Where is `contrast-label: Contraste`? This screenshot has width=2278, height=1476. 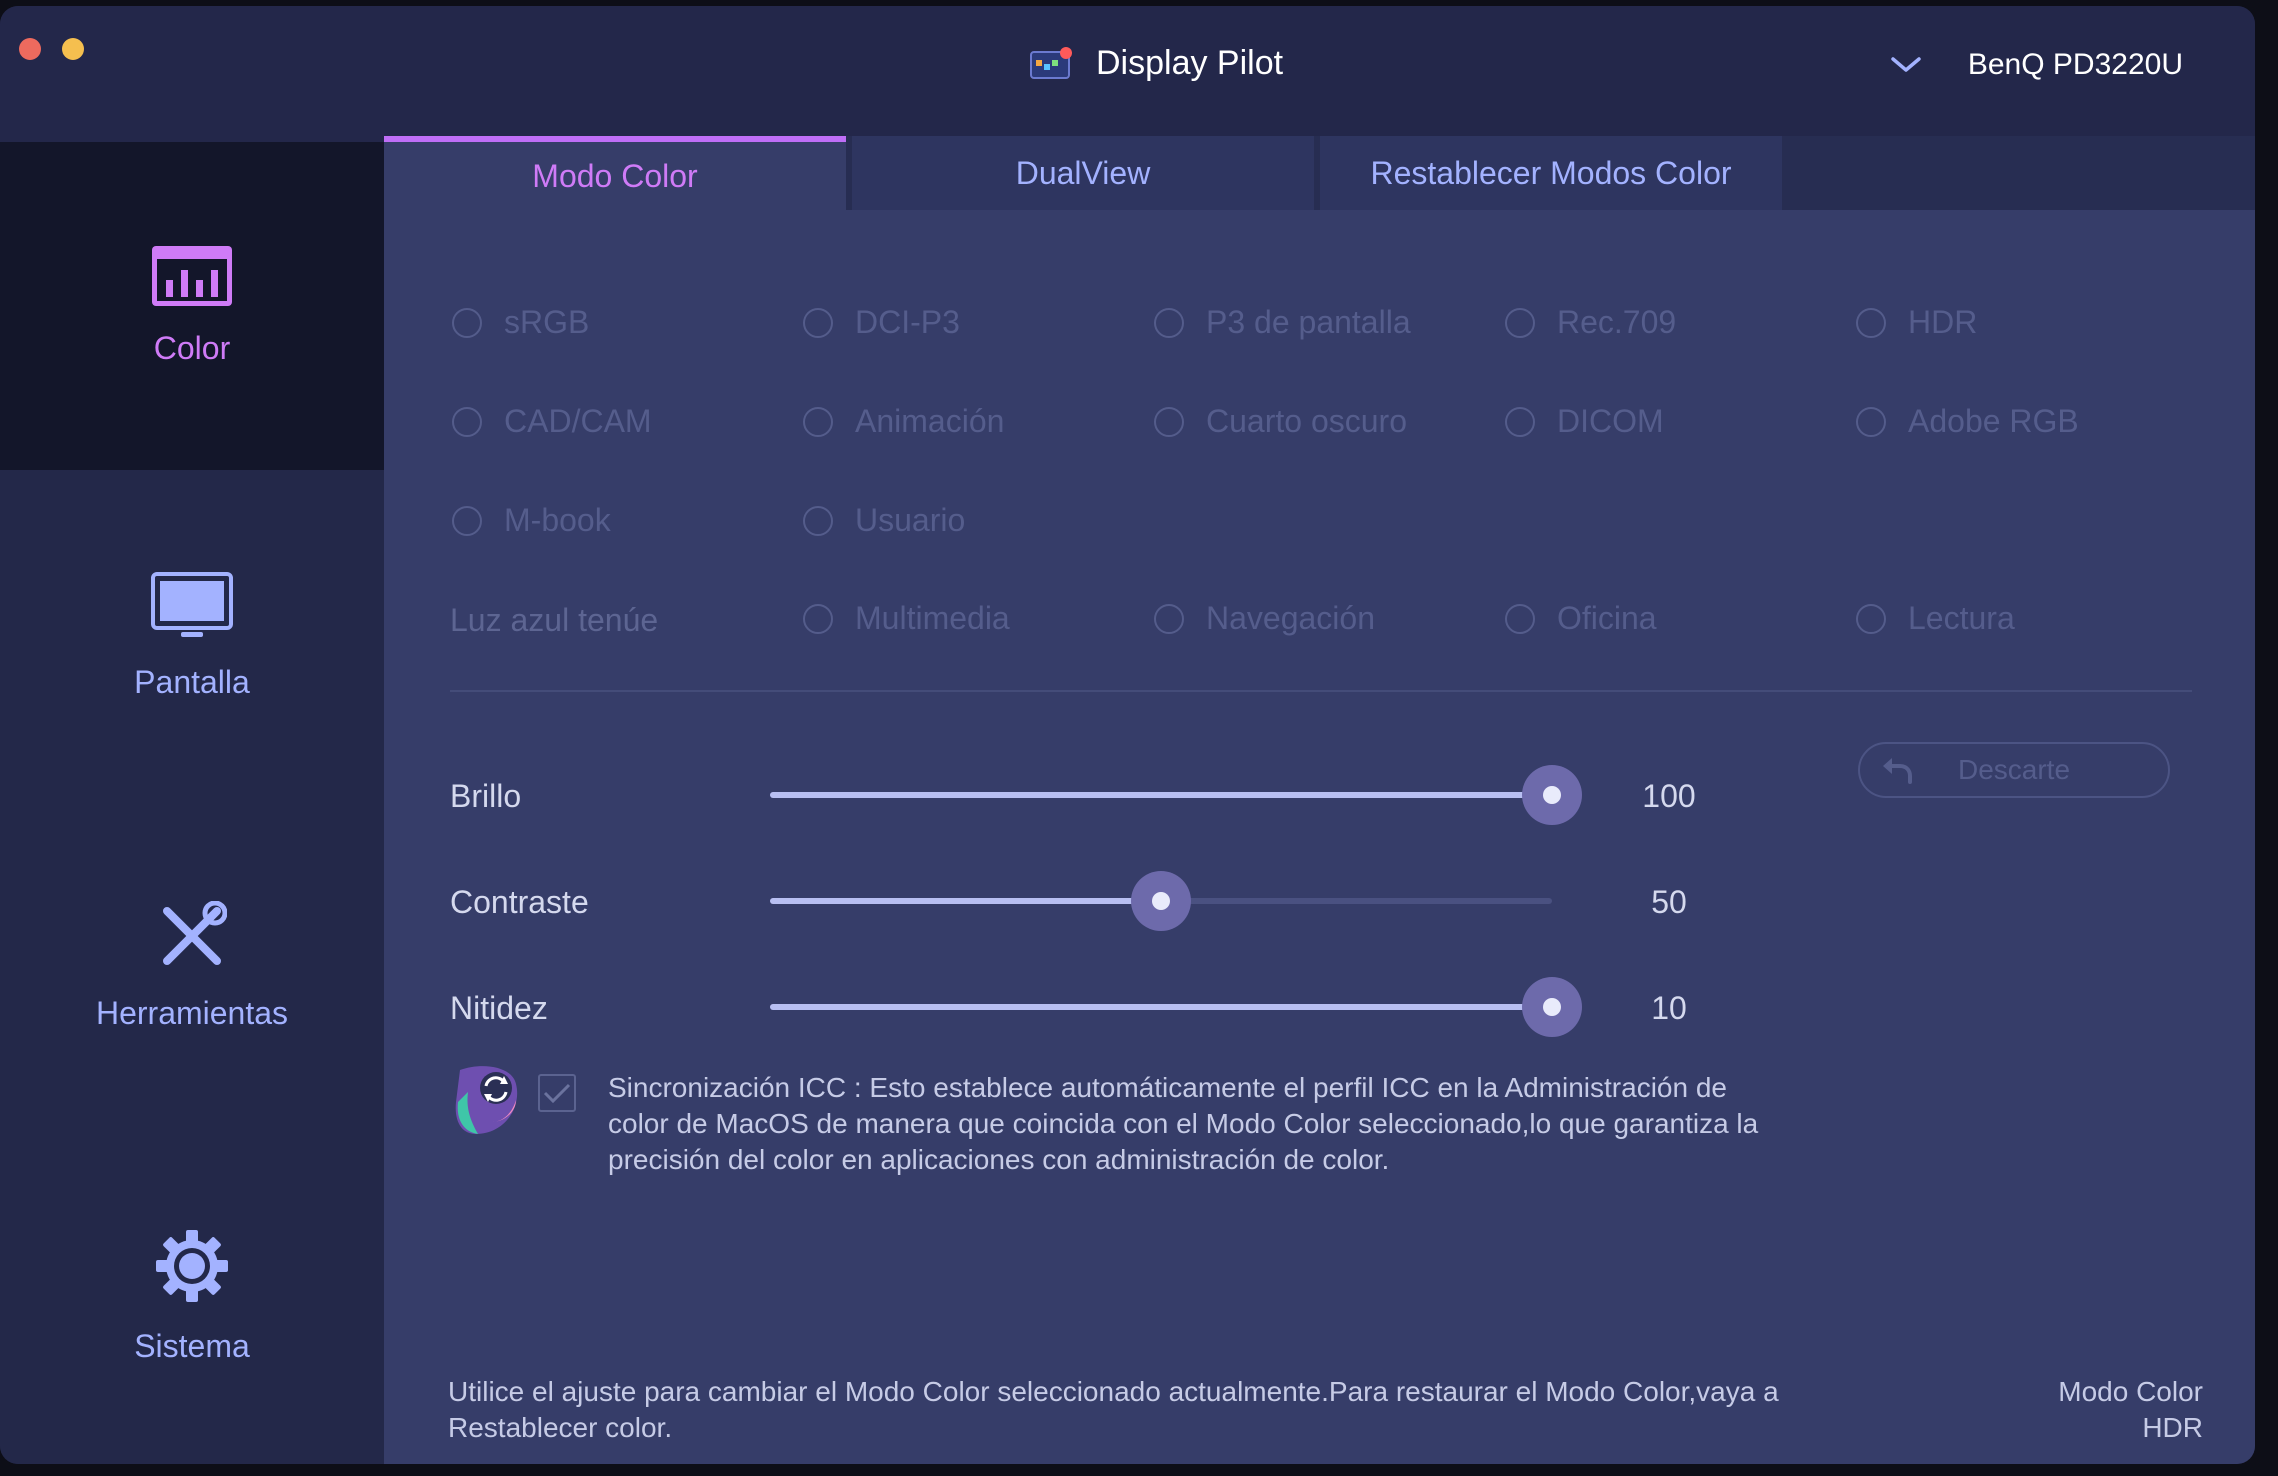 contrast-label: Contraste is located at coordinates (519, 902).